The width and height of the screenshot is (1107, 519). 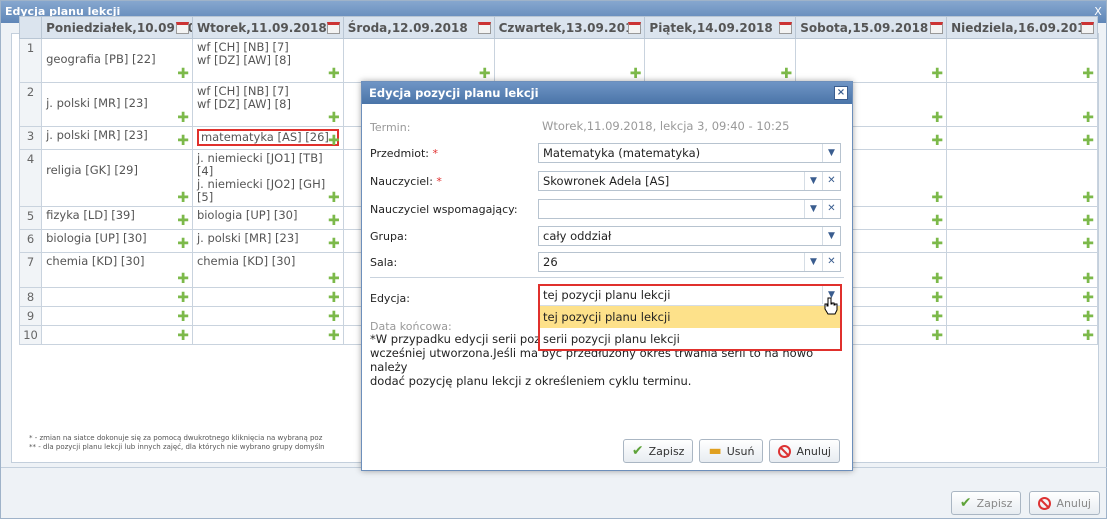 I want to click on day-header-thursday: Czwartek,13.09.2018, so click(x=569, y=27).